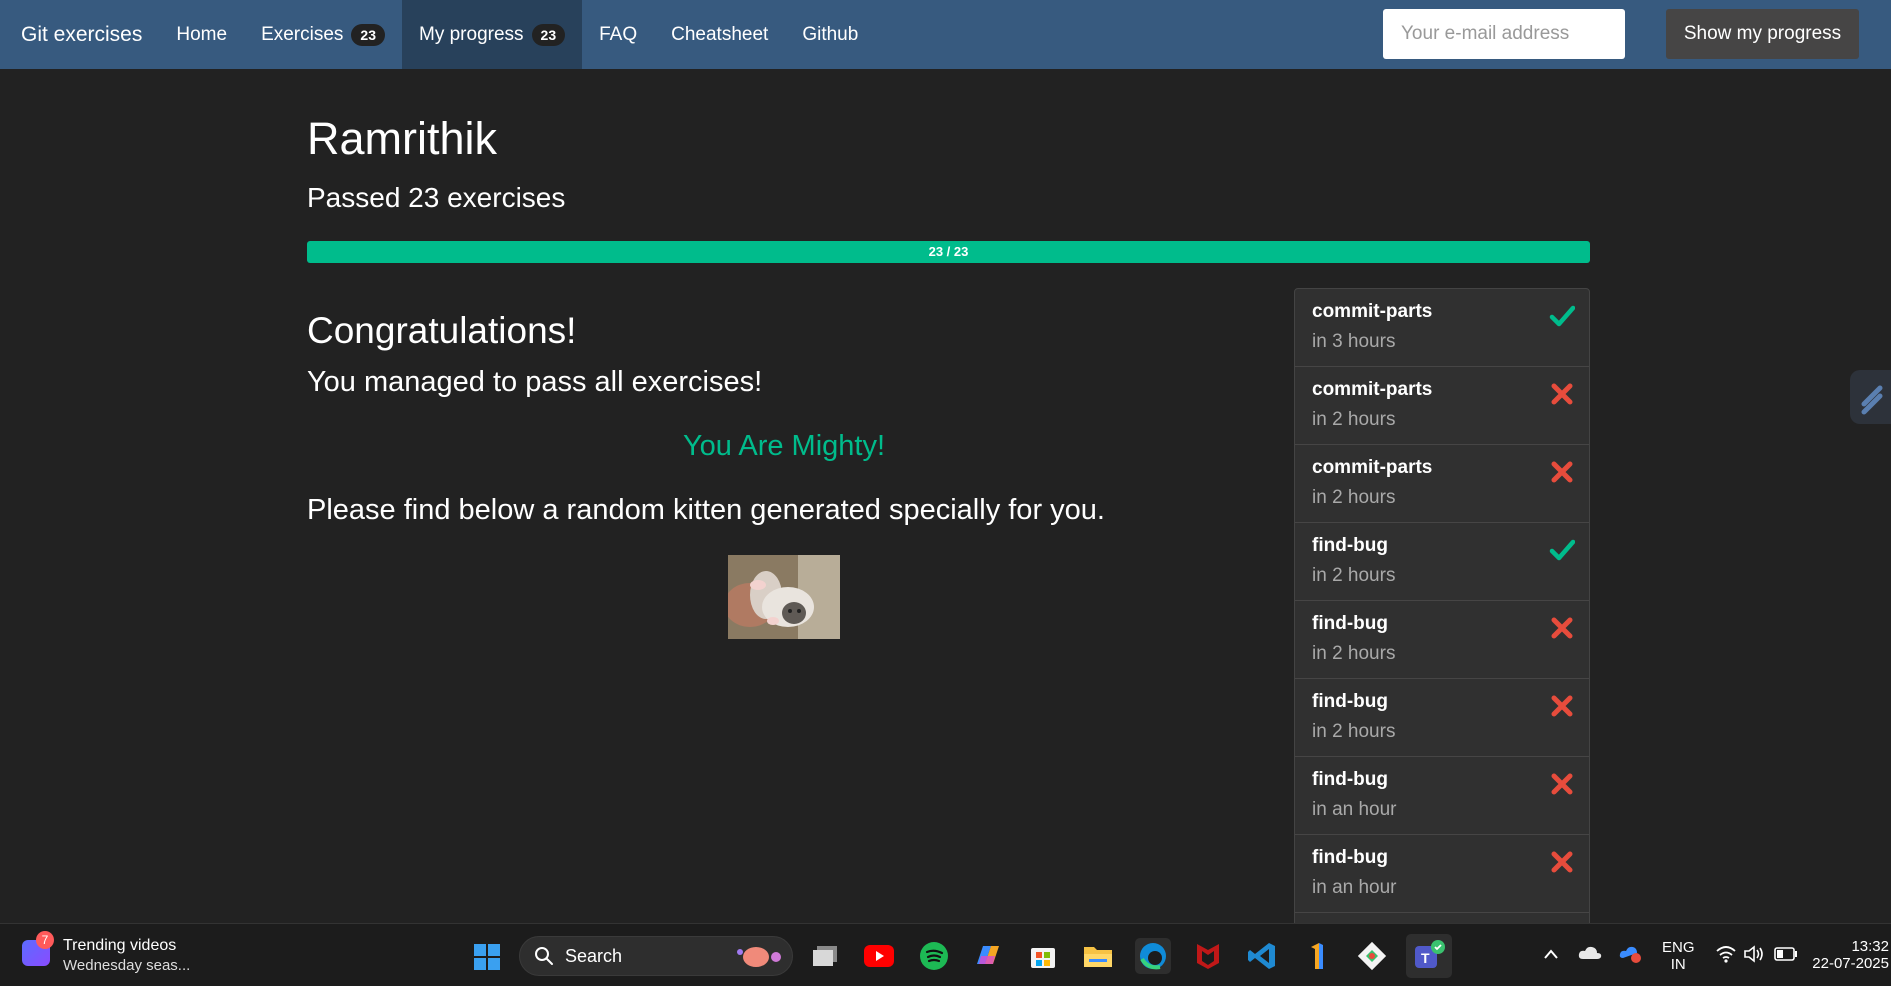 The image size is (1891, 986). What do you see at coordinates (1425, 958) in the screenshot?
I see `svg-text: T` at bounding box center [1425, 958].